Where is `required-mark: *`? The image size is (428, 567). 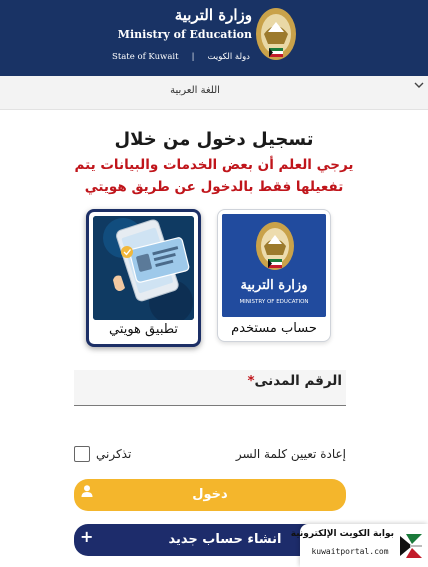 required-mark: * is located at coordinates (251, 381).